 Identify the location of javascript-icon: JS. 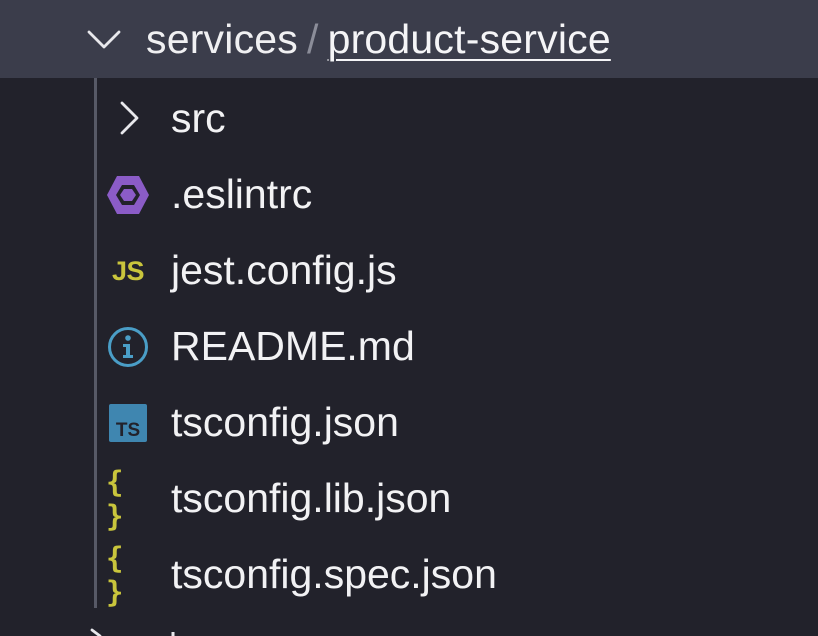
(128, 271).